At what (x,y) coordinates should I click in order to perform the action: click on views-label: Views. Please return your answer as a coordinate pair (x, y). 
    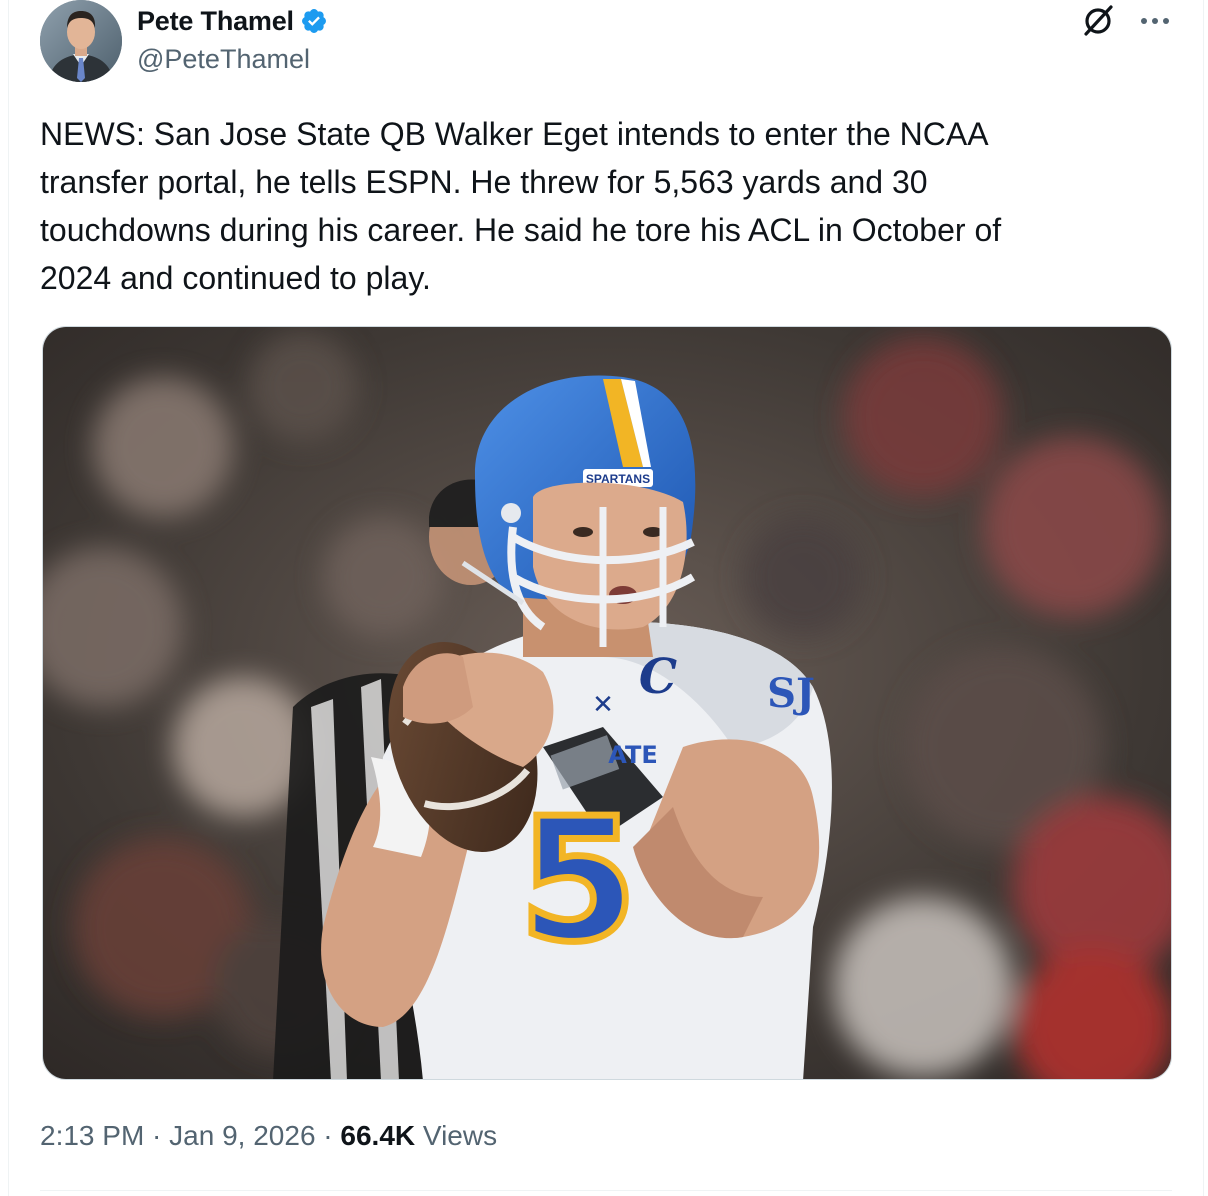
    Looking at the image, I should click on (456, 1135).